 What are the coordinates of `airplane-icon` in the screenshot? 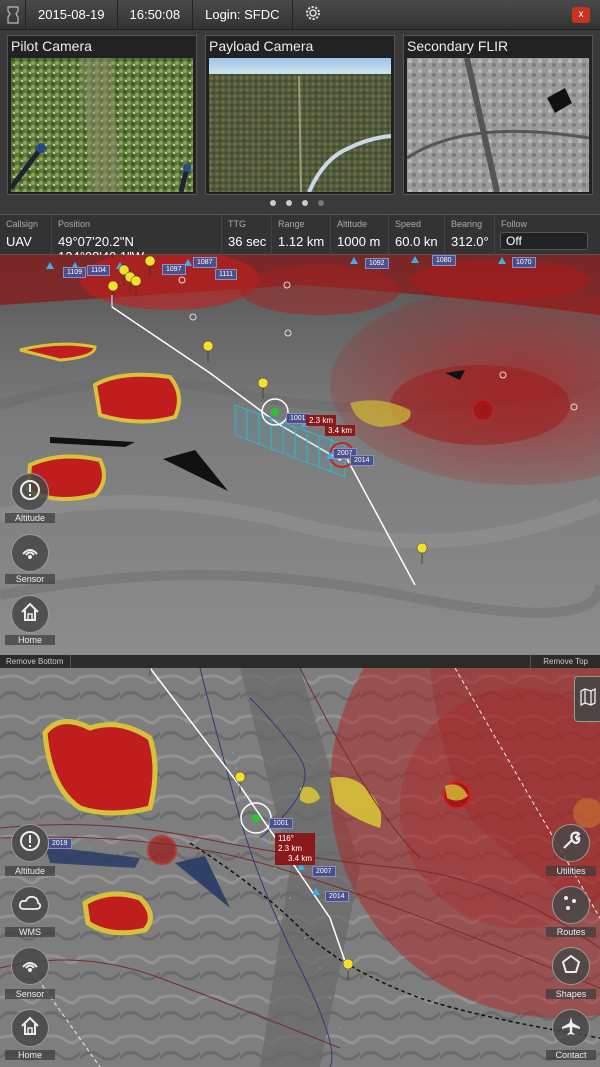 It's located at (571, 1028).